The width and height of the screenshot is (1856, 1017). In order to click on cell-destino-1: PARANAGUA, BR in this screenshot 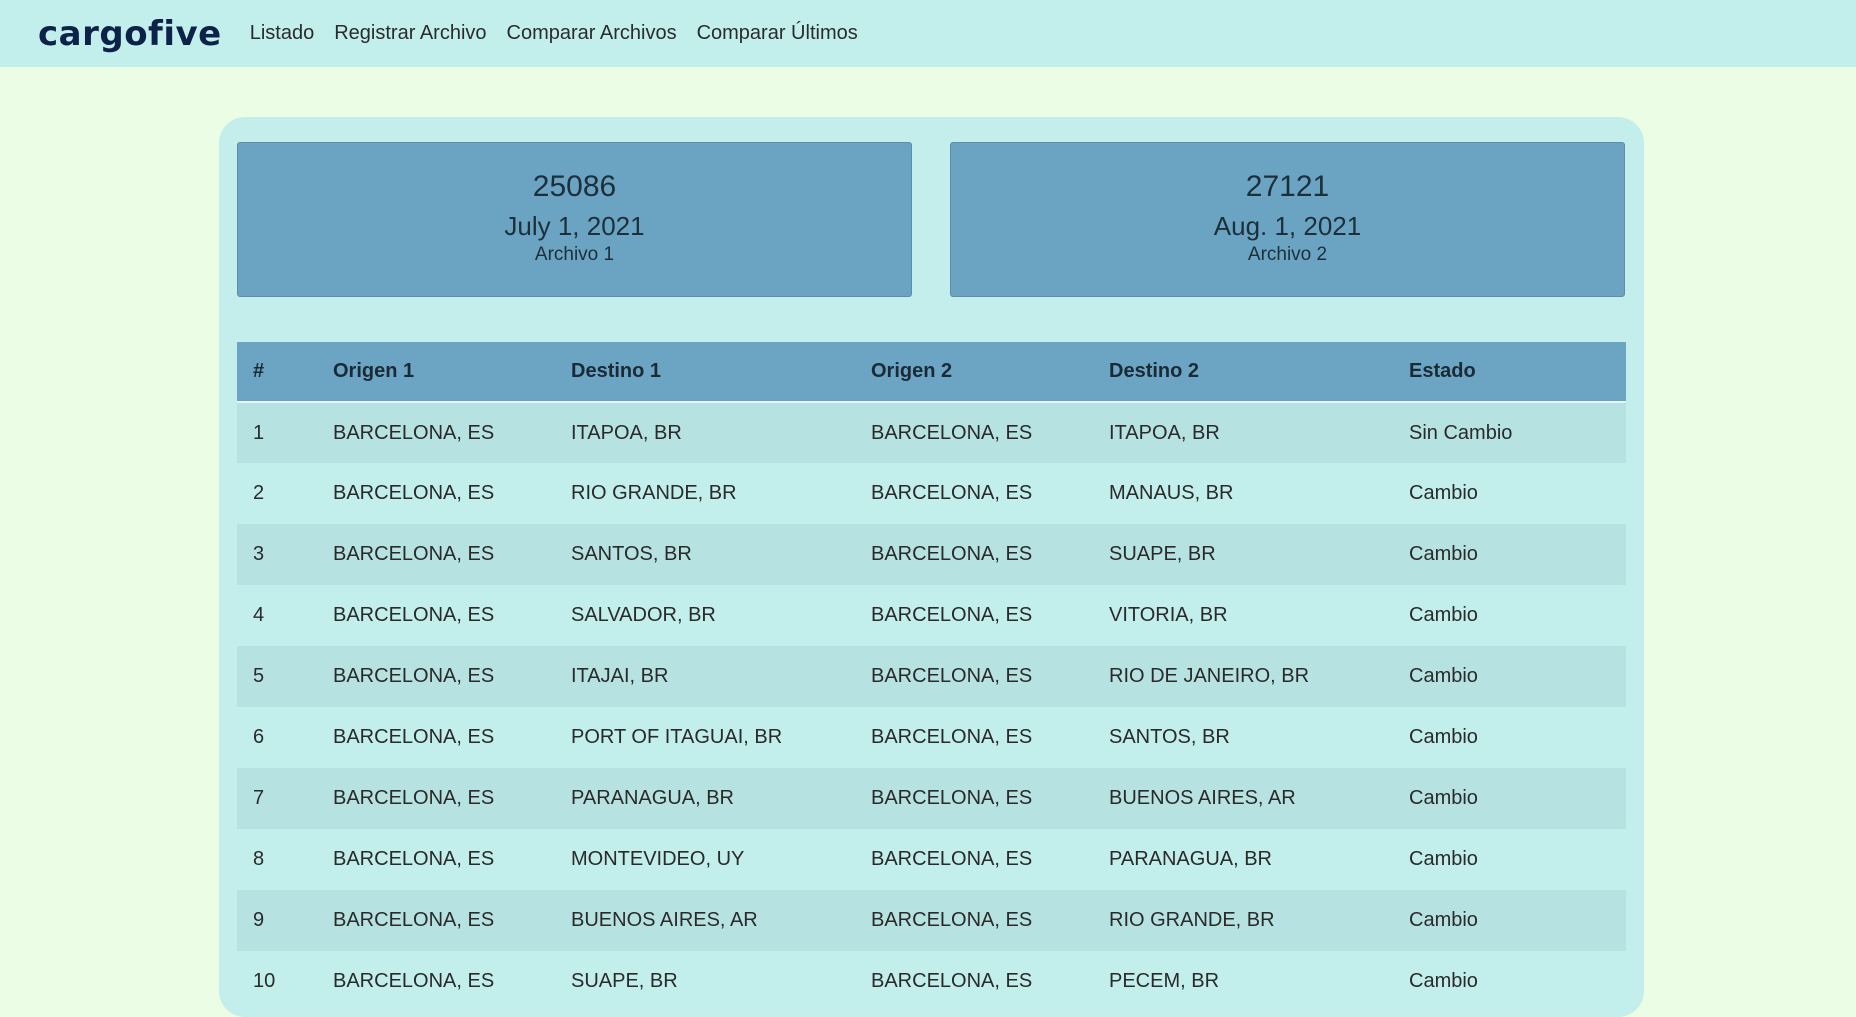, I will do `click(652, 798)`.